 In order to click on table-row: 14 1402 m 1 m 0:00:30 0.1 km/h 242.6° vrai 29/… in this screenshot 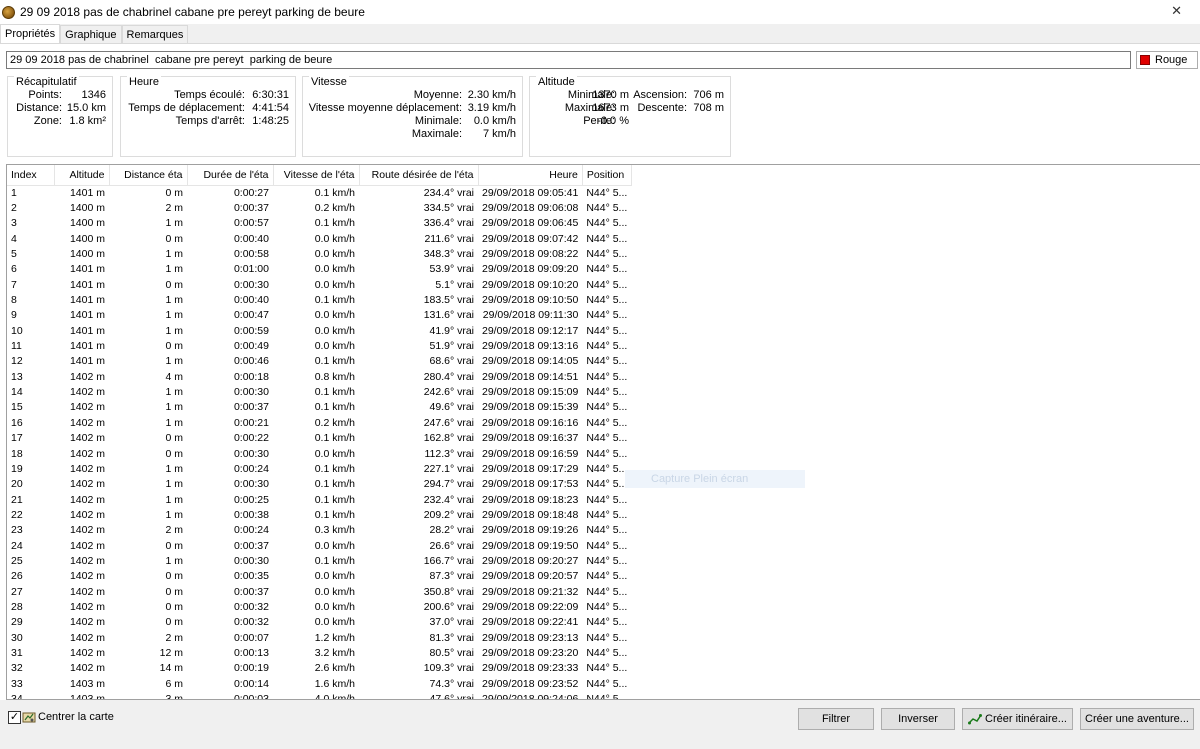, I will do `click(319, 391)`.